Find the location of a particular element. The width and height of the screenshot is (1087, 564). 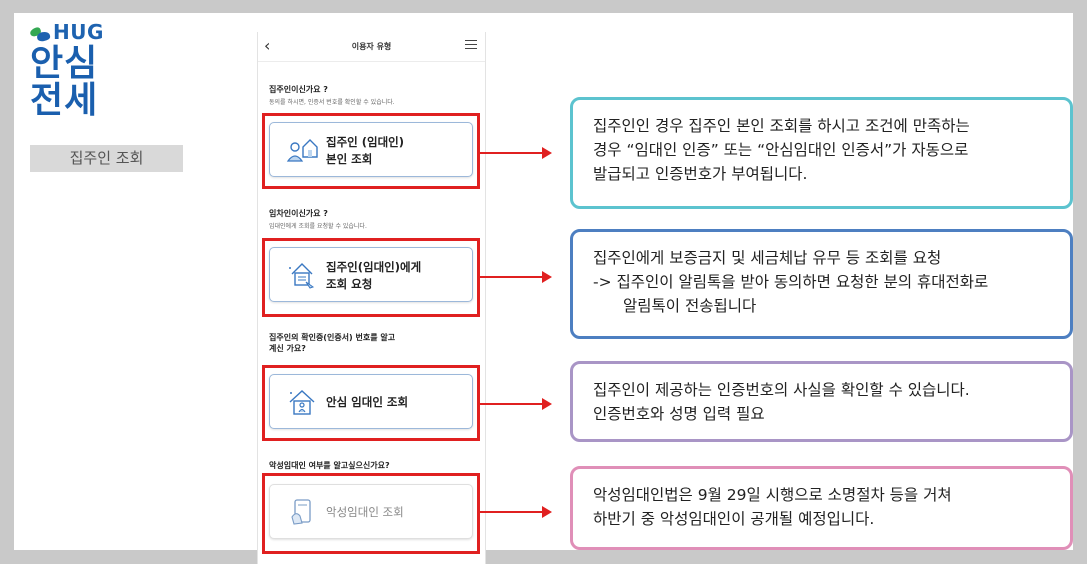

section-question: 집주인이신가요 ? is located at coordinates (298, 89).